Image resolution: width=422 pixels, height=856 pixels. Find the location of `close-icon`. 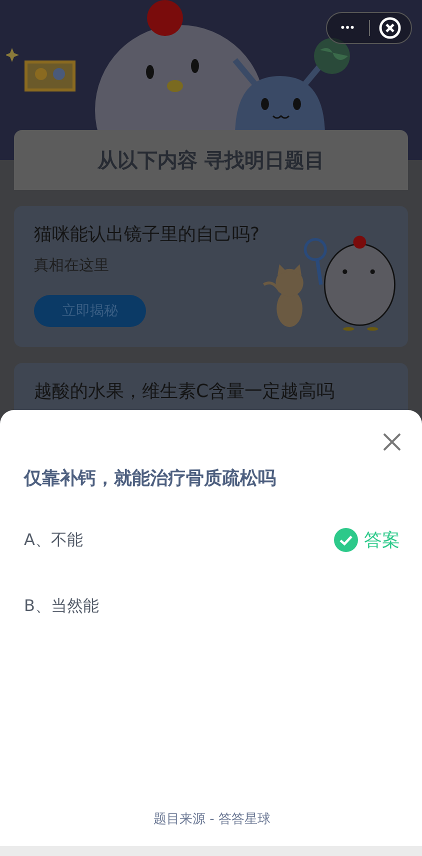

close-icon is located at coordinates (392, 442).